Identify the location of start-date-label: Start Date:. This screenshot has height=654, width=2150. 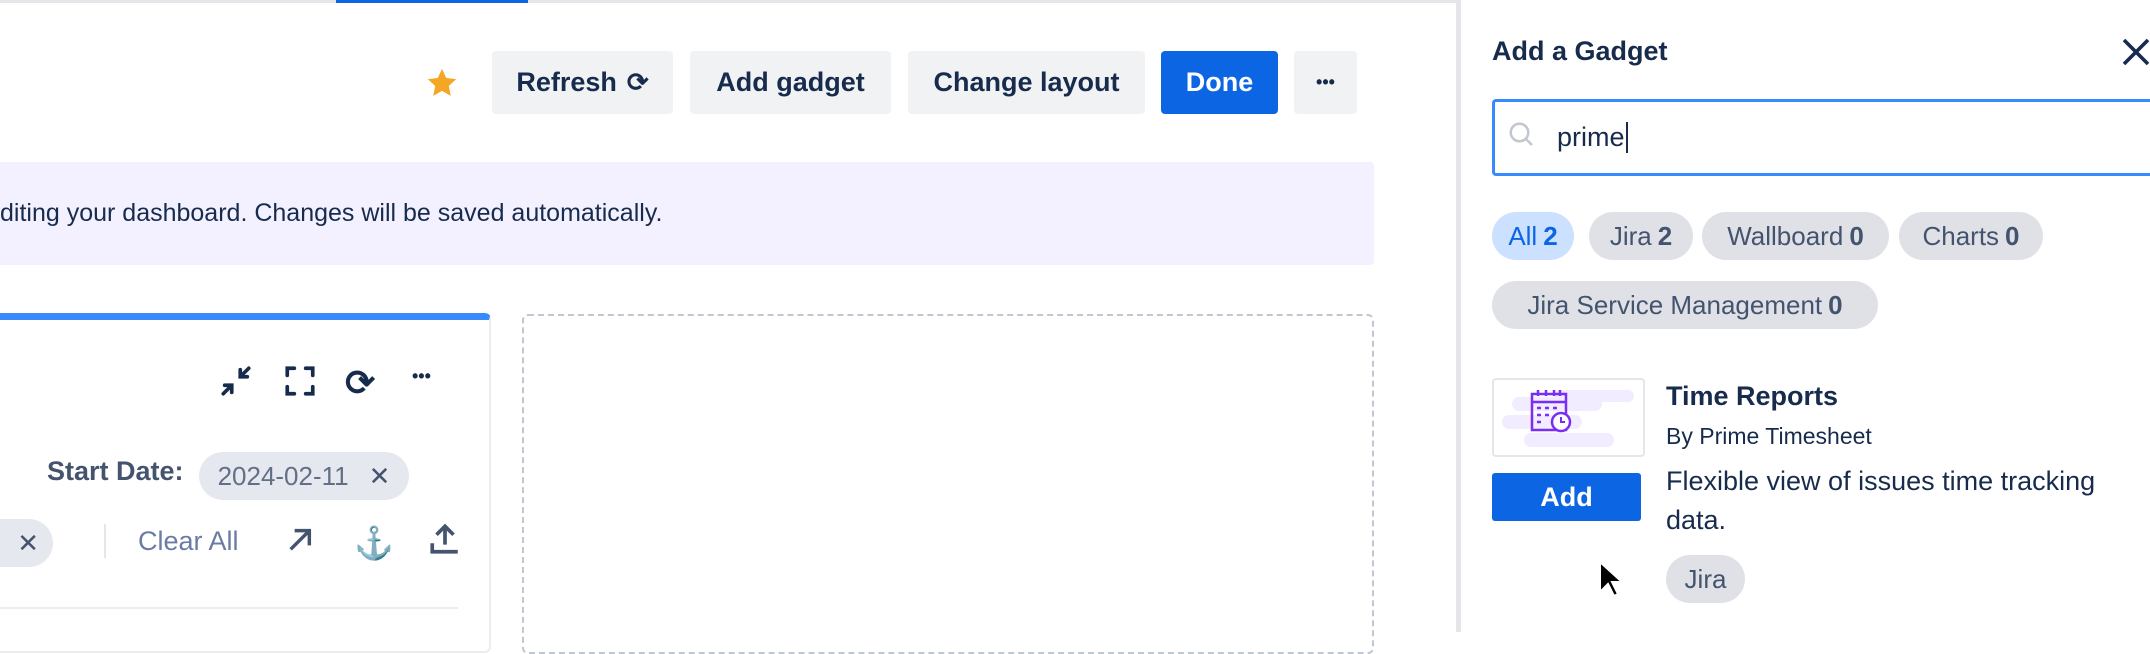
(115, 471).